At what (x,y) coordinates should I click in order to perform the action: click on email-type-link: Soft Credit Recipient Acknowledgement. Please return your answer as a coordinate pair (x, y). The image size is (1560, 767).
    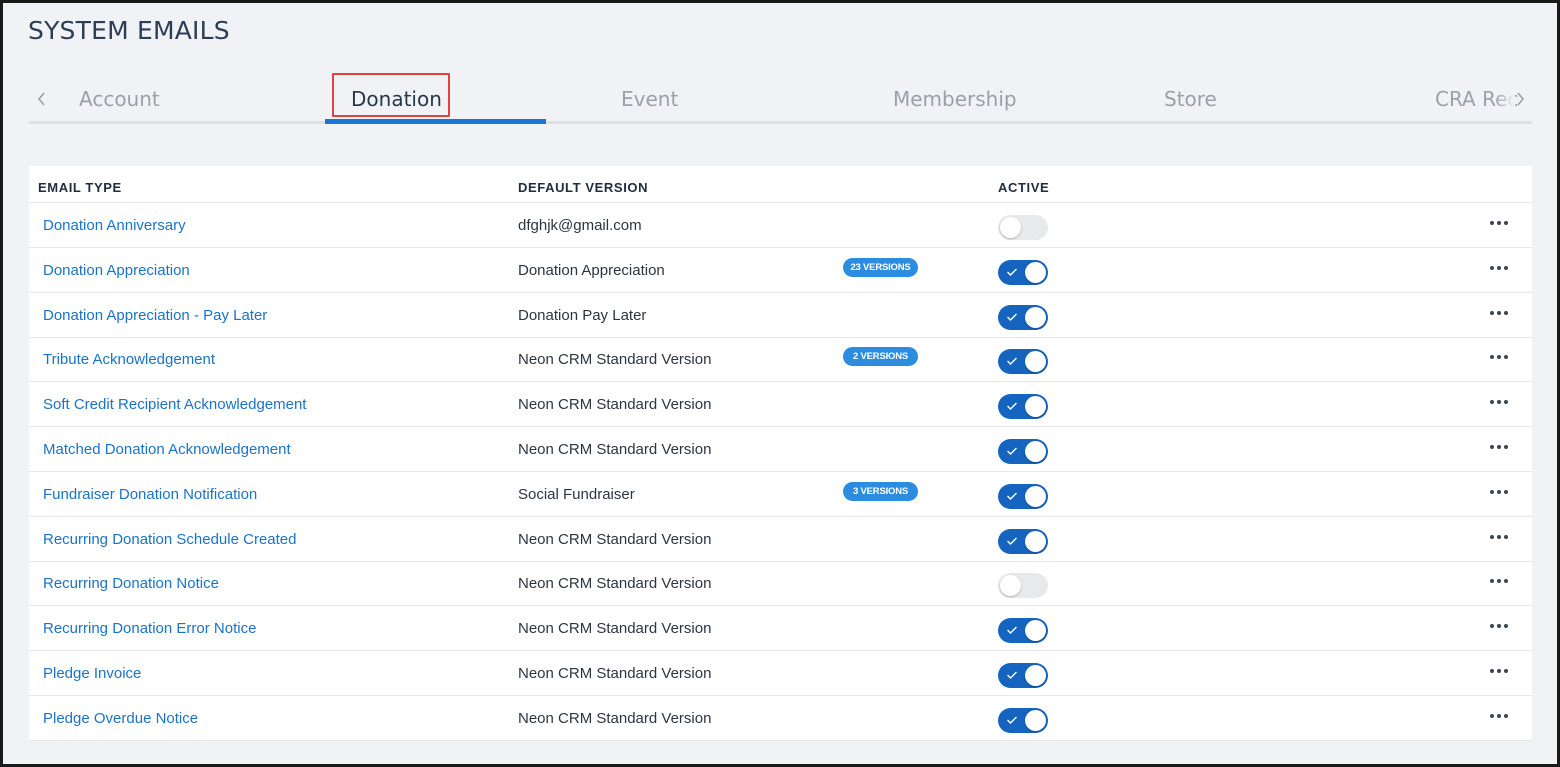
    Looking at the image, I should click on (174, 404).